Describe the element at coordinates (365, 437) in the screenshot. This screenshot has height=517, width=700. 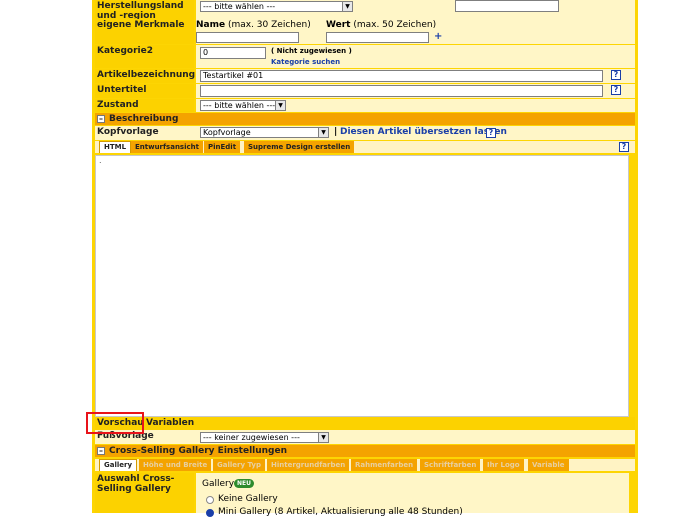
I see `row-fussvorlage: Fußvorlage --- keiner zugewiesen --- ▼` at that location.